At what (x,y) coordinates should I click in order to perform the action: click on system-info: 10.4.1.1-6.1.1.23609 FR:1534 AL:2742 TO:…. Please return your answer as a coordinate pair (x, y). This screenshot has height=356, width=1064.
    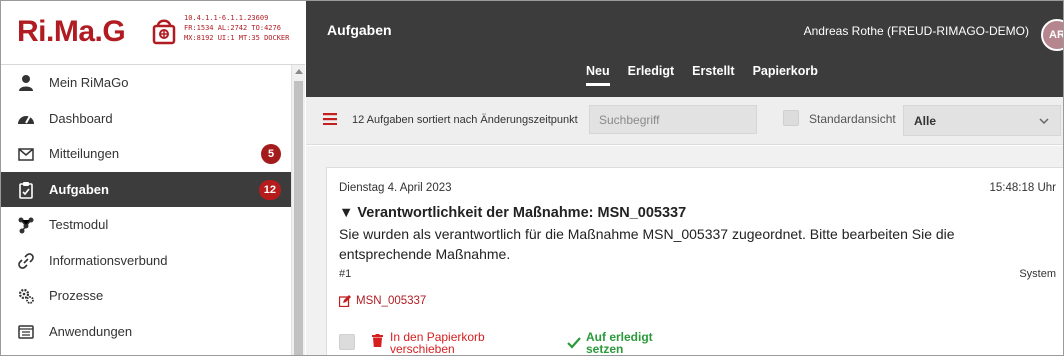
    Looking at the image, I should click on (237, 28).